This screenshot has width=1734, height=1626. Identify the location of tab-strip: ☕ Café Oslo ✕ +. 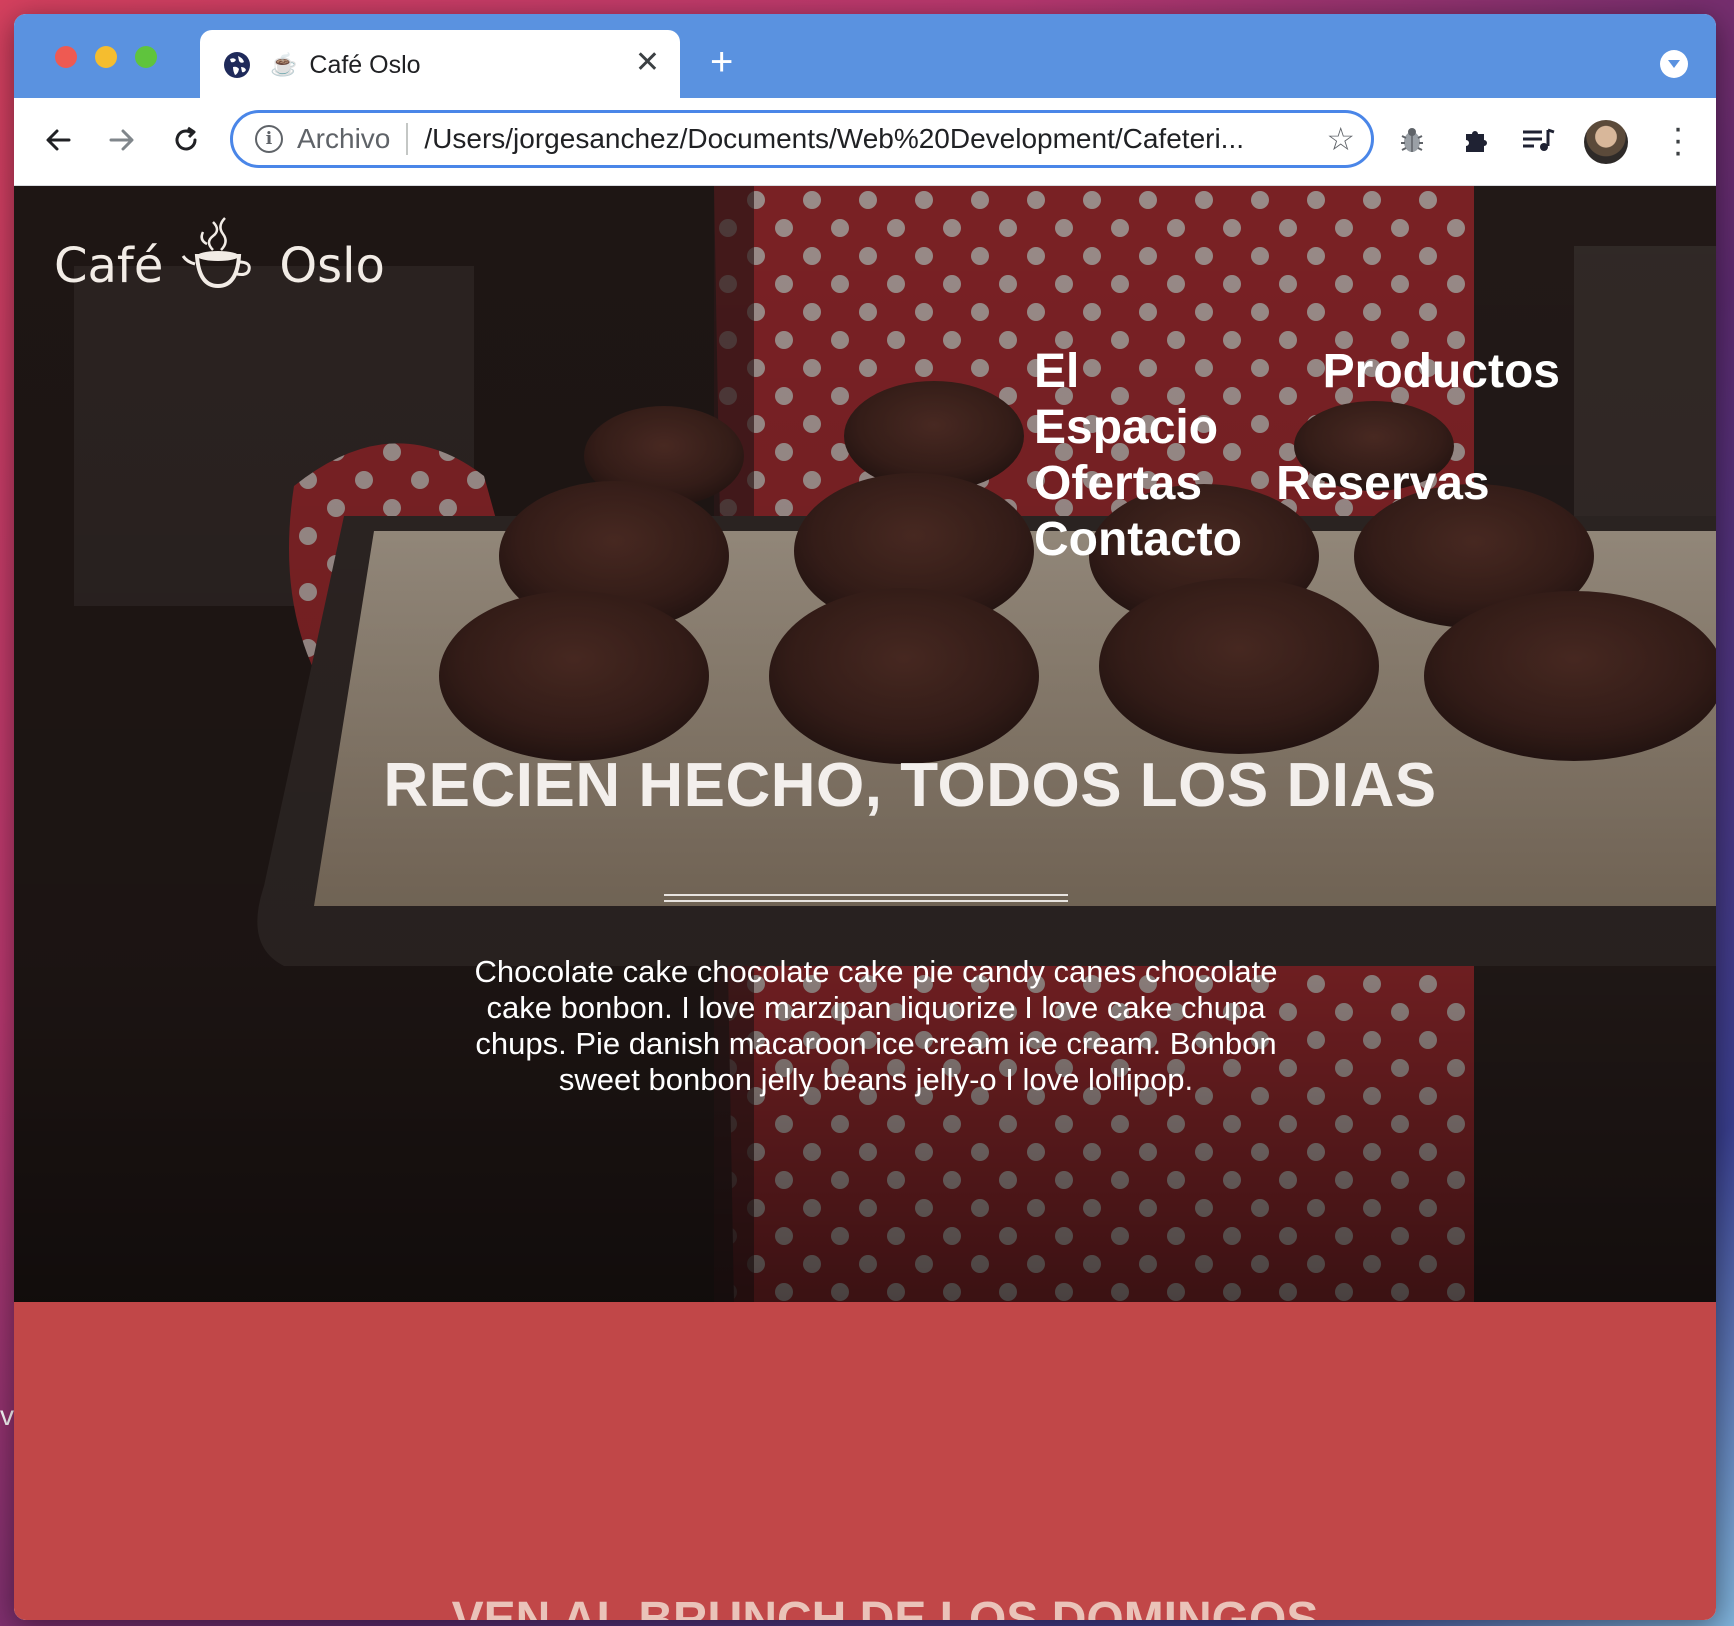
(865, 57).